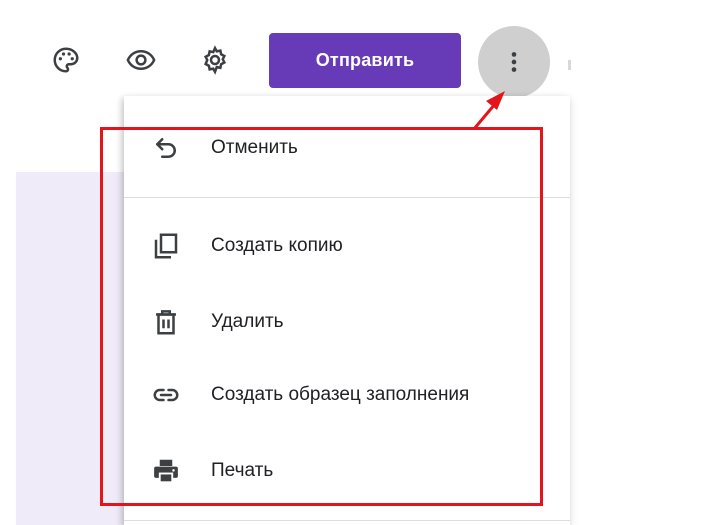 The image size is (706, 525). I want to click on cut-off-element, so click(569, 65).